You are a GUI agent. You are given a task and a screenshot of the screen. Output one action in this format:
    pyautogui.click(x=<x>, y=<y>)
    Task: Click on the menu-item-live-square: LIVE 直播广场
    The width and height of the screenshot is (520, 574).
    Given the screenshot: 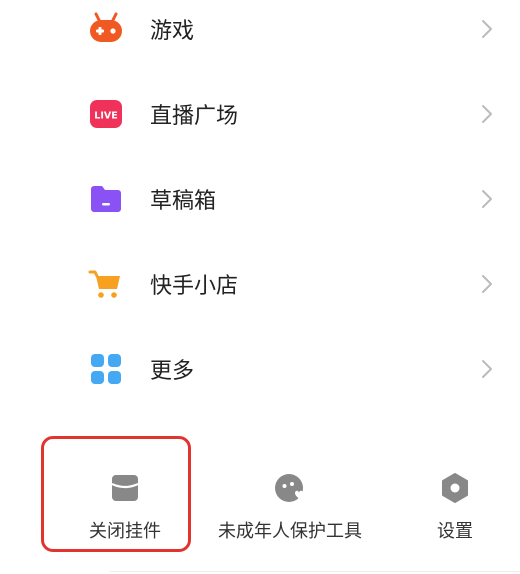 What is the action you would take?
    pyautogui.click(x=260, y=114)
    